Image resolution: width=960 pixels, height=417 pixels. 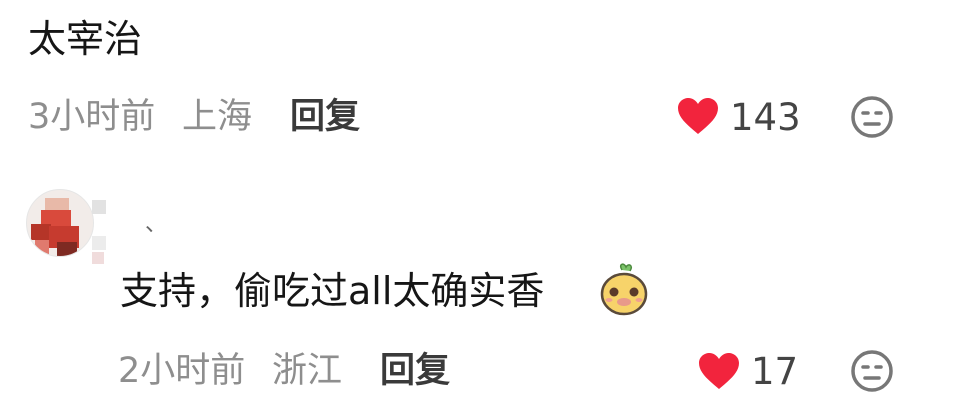 I want to click on like-count: 17, so click(x=775, y=371).